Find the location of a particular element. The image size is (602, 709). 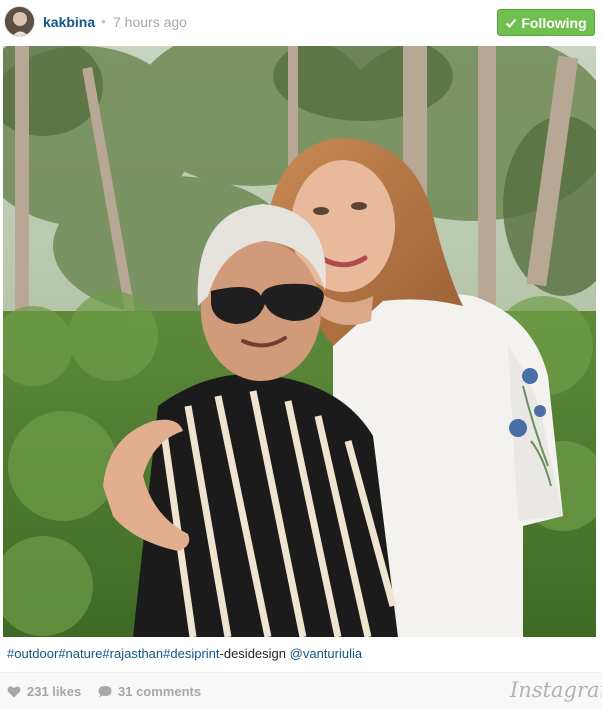

heart-icon is located at coordinates (14, 692).